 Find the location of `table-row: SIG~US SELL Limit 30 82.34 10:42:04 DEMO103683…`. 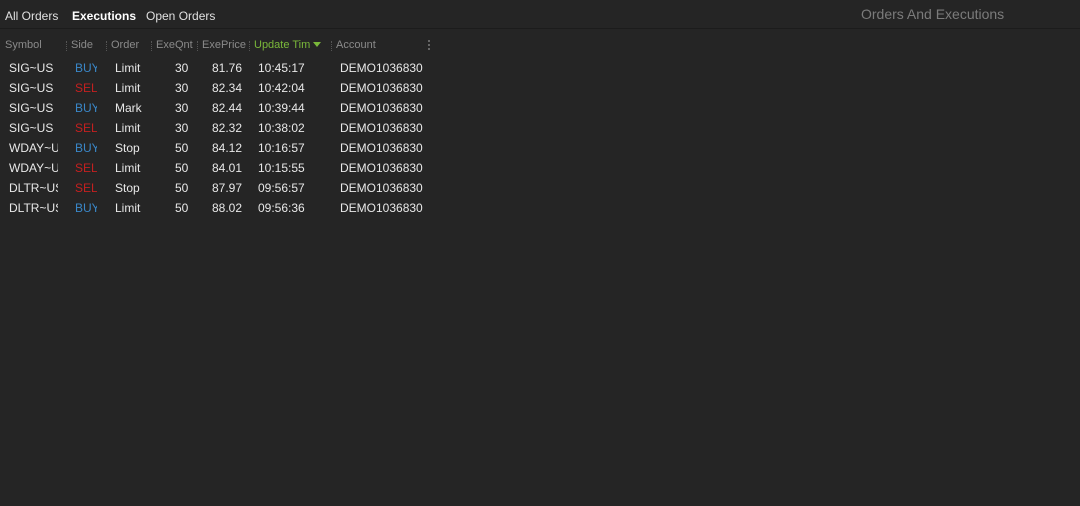

table-row: SIG~US SELL Limit 30 82.34 10:42:04 DEMO103683… is located at coordinates (220, 88).